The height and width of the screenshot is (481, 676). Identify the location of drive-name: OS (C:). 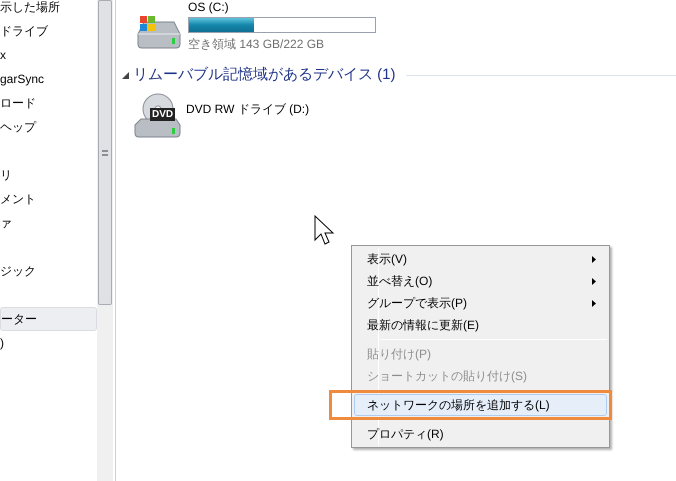
(209, 7).